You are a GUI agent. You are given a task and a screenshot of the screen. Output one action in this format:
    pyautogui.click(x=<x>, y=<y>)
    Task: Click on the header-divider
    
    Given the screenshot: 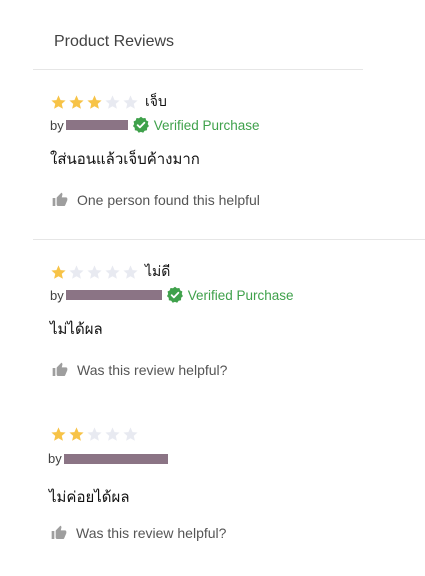 What is the action you would take?
    pyautogui.click(x=198, y=69)
    